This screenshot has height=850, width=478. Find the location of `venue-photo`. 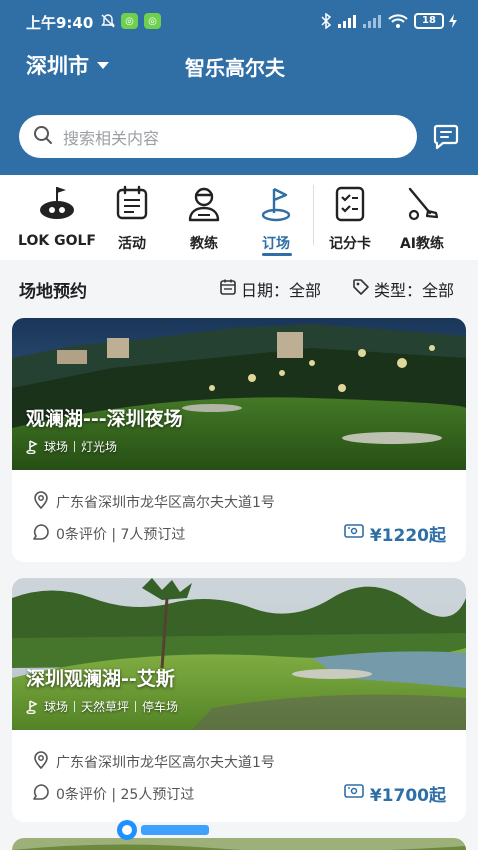

venue-photo is located at coordinates (239, 844).